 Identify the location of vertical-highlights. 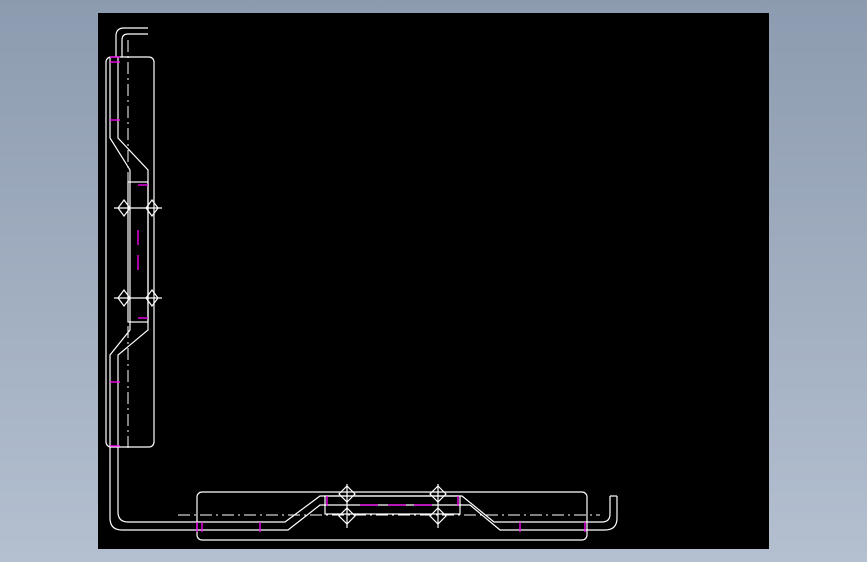
(129, 251).